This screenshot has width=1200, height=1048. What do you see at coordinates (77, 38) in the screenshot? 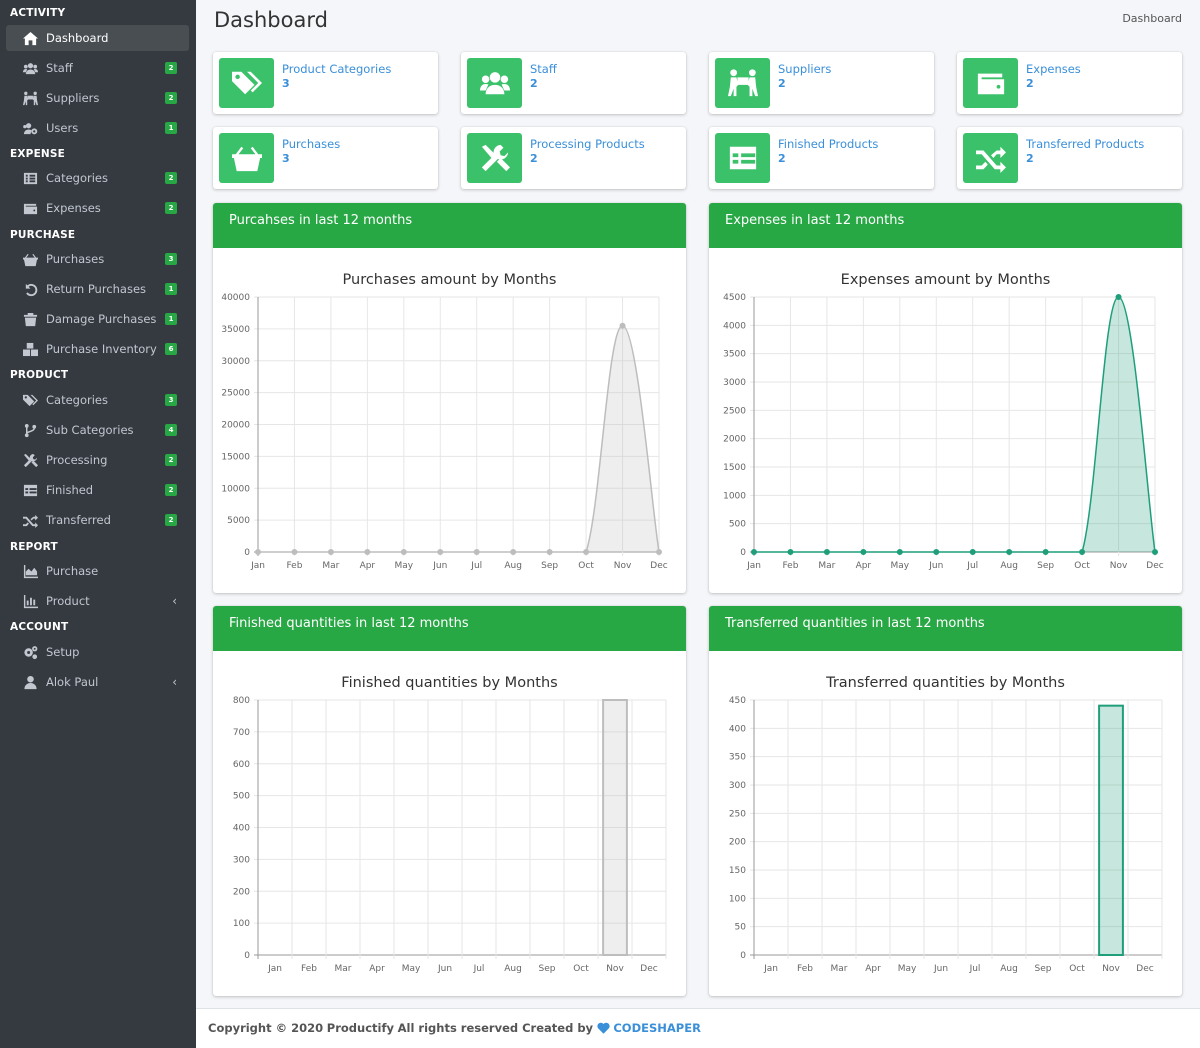
I see `sidebar-item-label: Dashboard` at bounding box center [77, 38].